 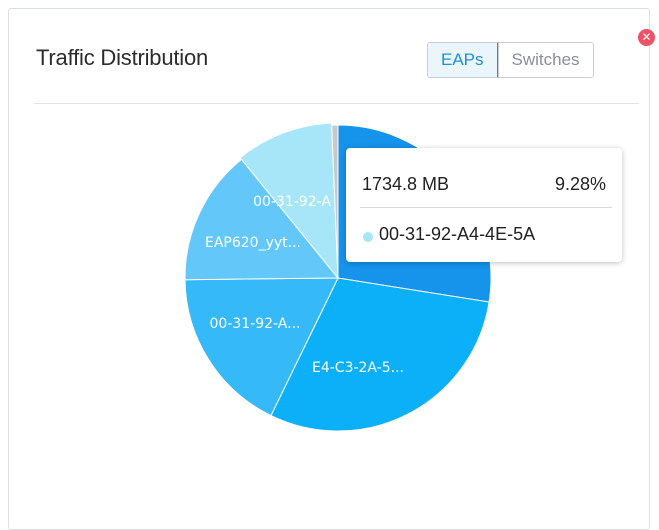 What do you see at coordinates (580, 184) in the screenshot?
I see `tooltip-percent: 9.28%` at bounding box center [580, 184].